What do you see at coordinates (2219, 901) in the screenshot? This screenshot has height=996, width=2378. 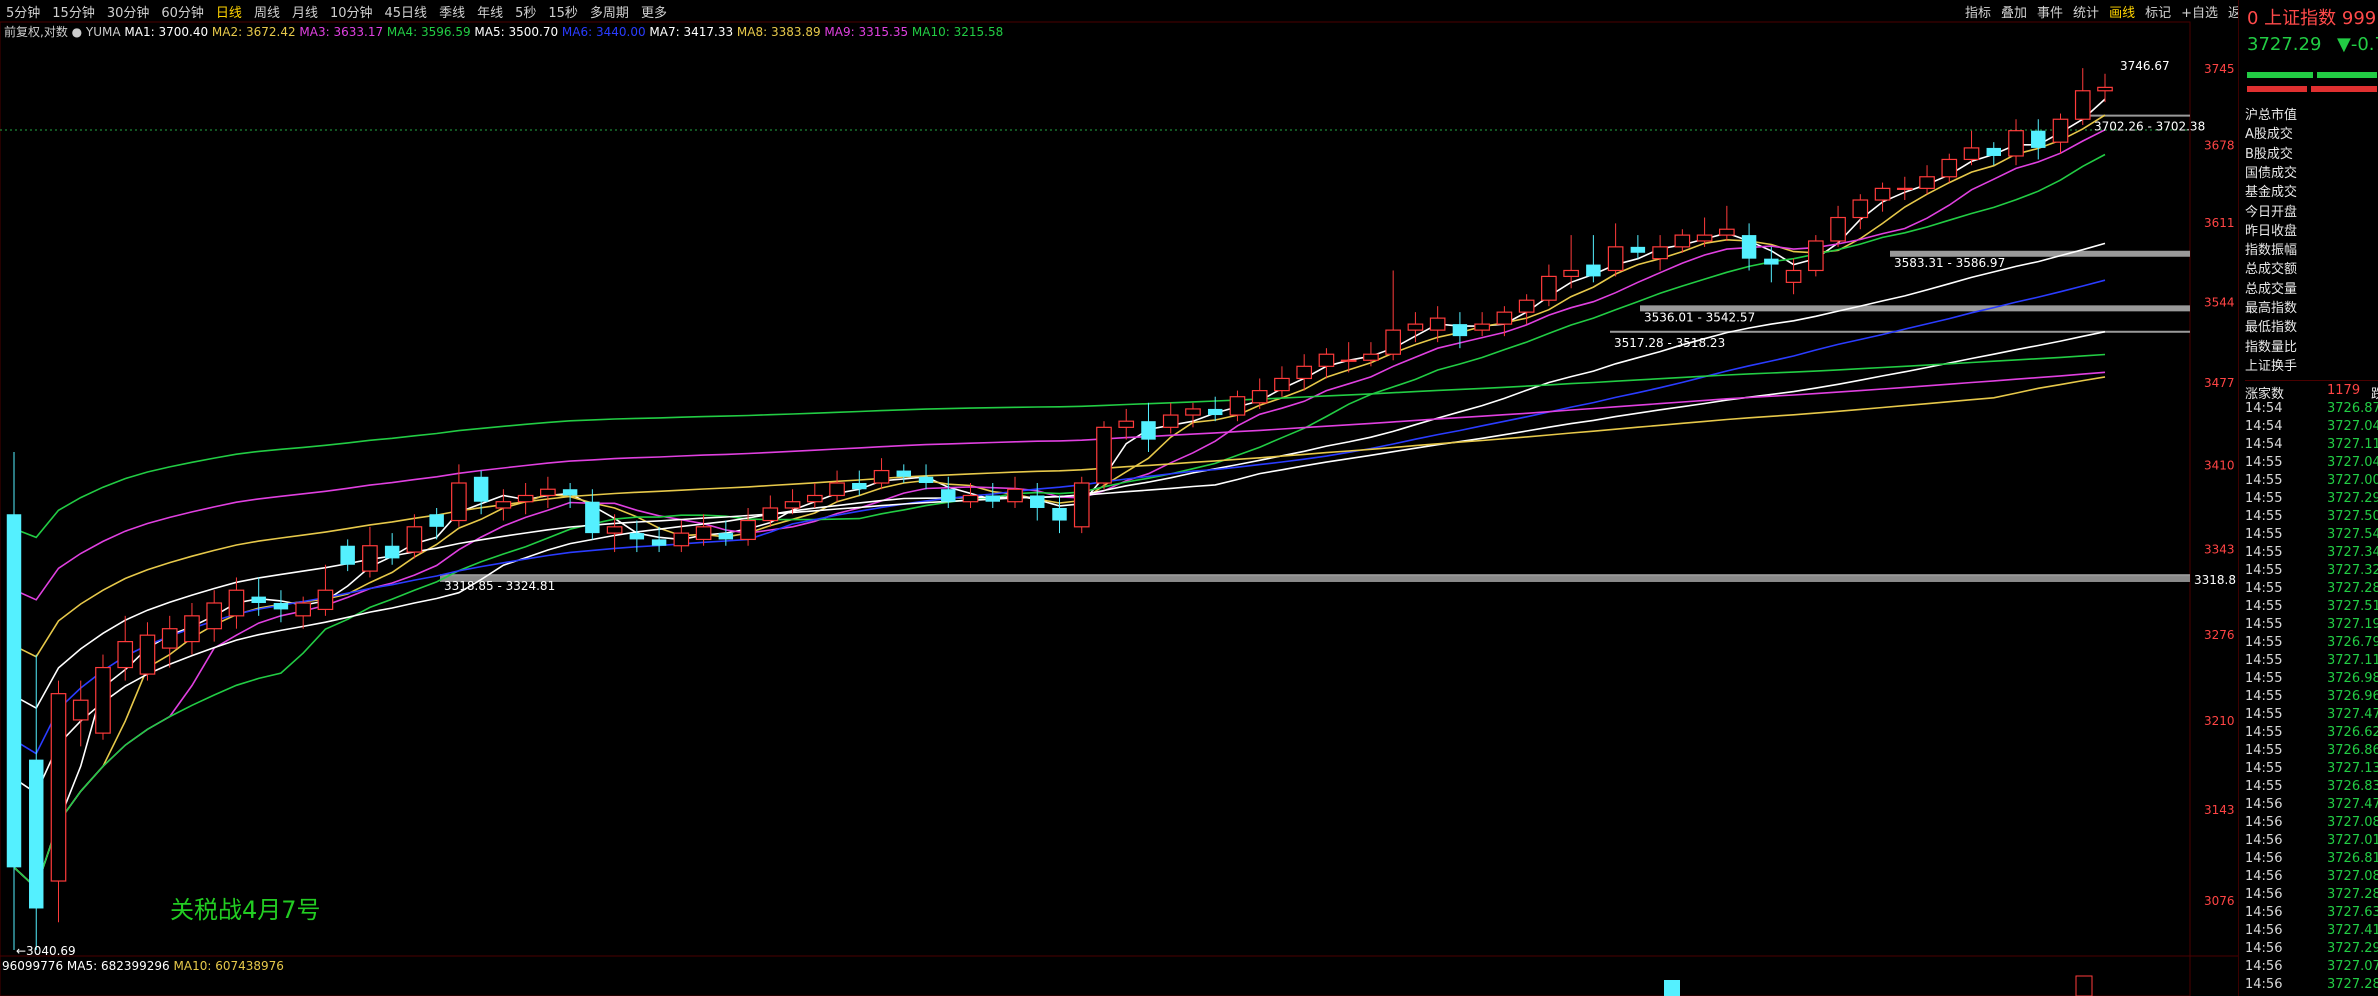 I see `y-tick-label: 3076` at bounding box center [2219, 901].